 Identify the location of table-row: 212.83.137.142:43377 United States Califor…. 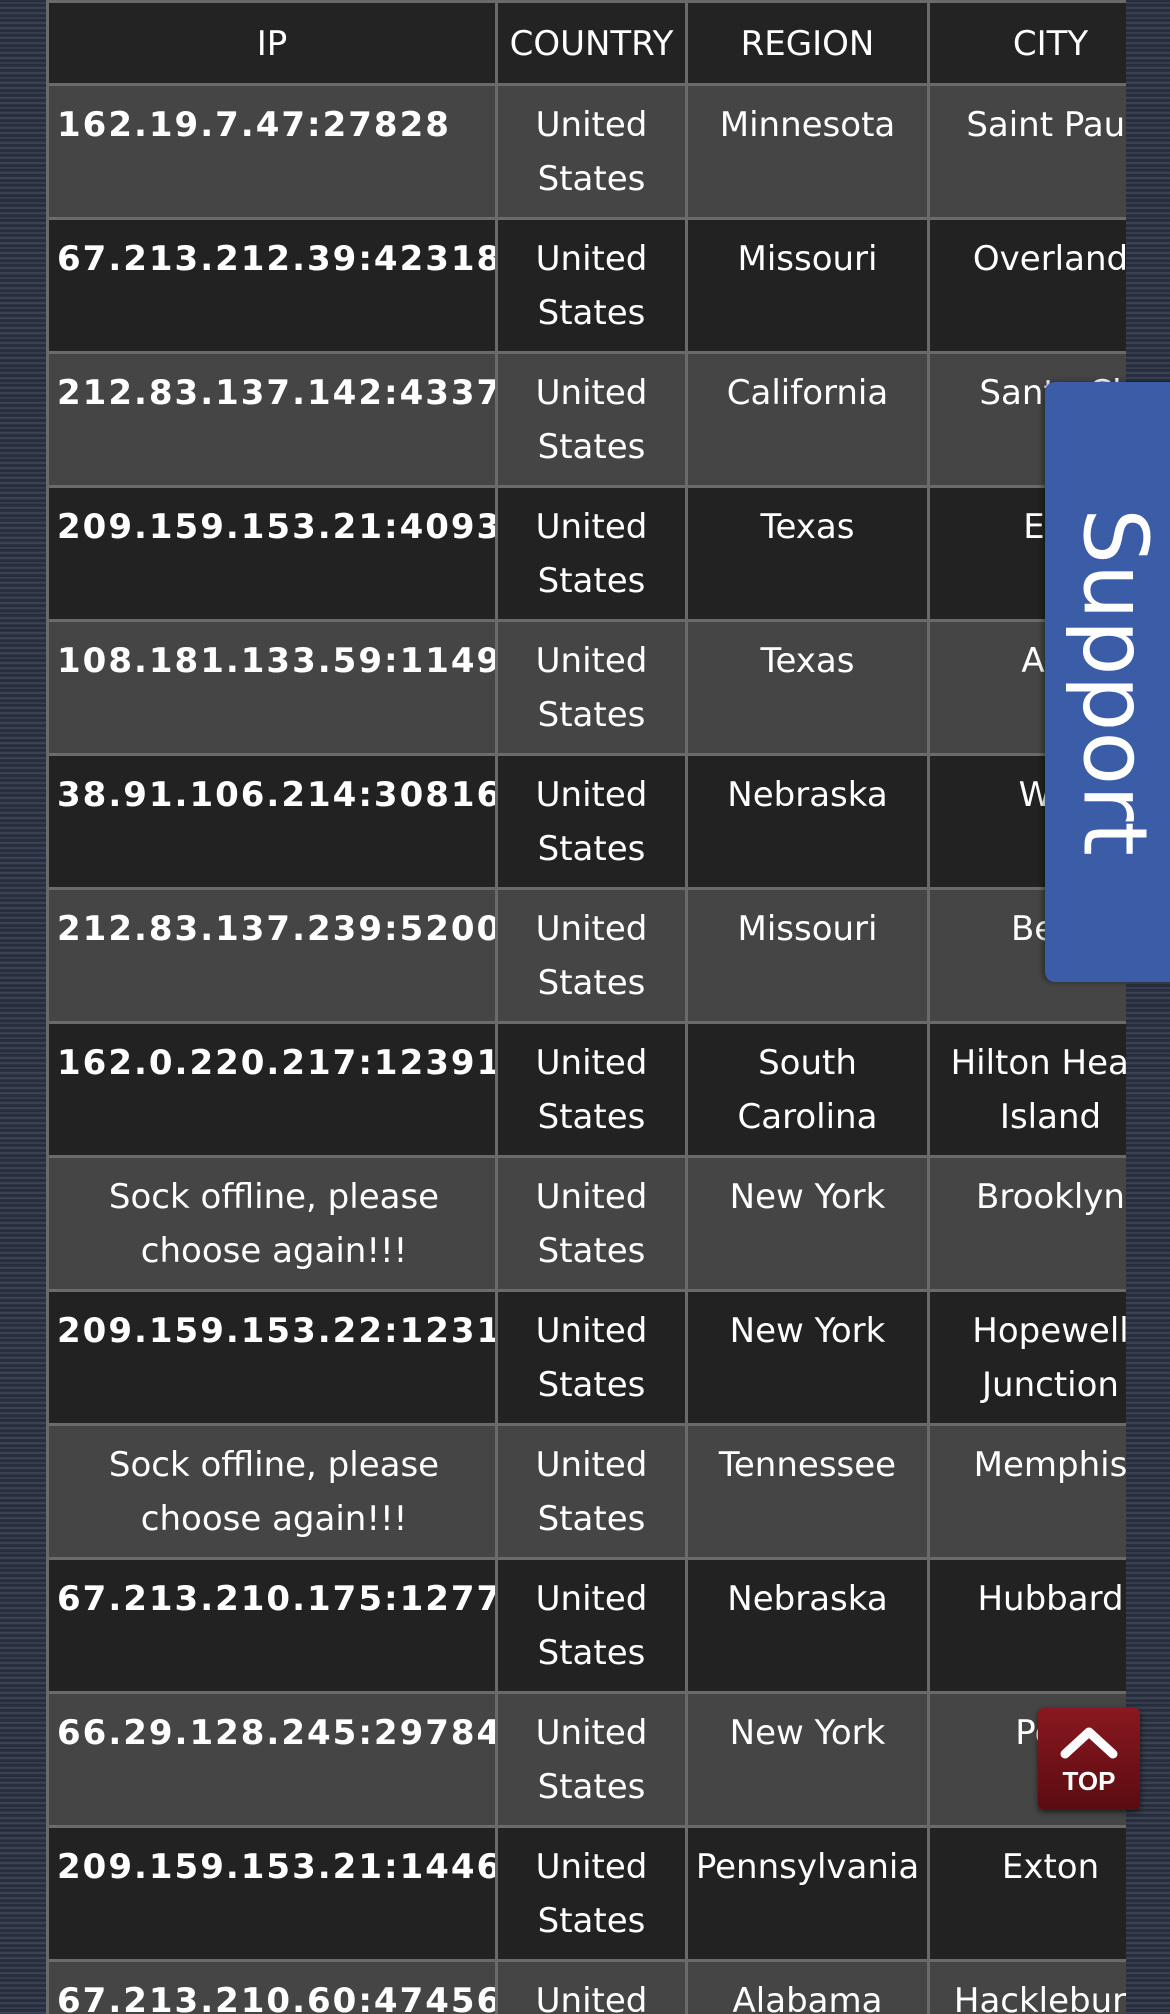
(586, 419).